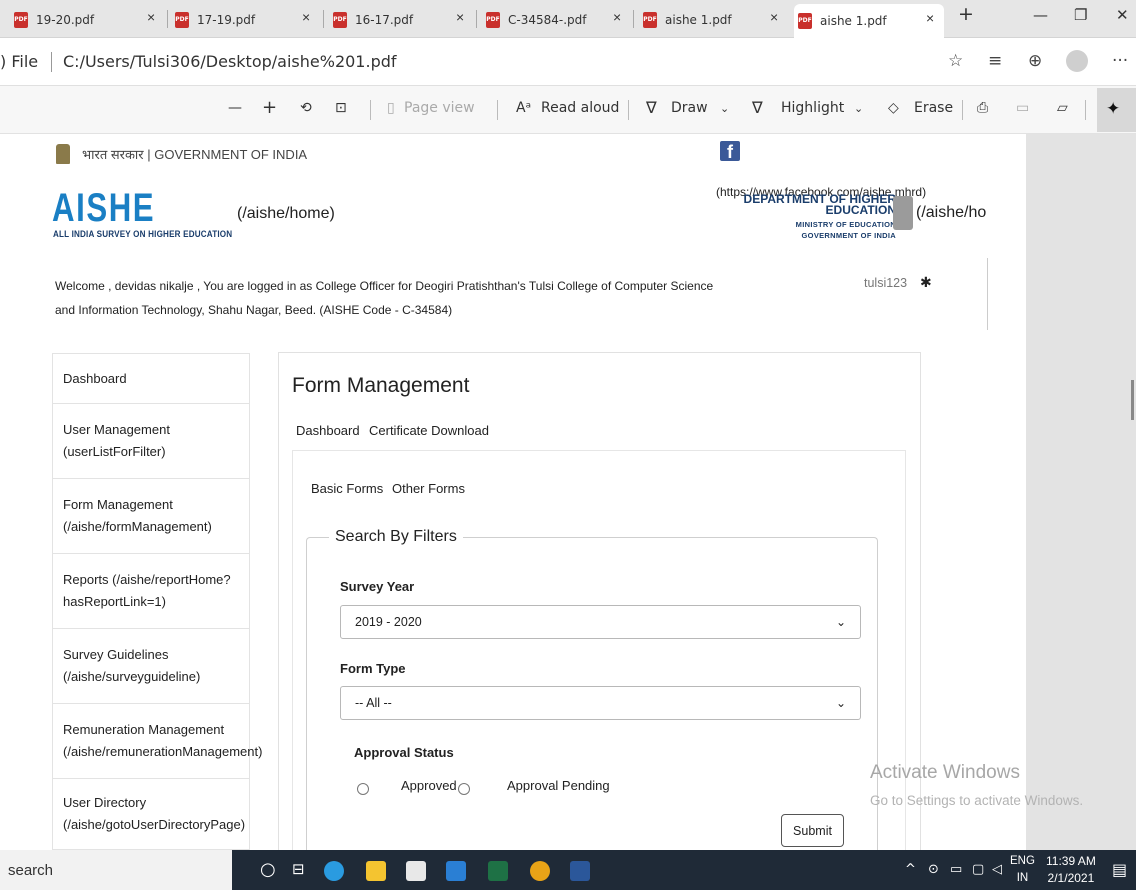 Image resolution: width=1136 pixels, height=890 pixels. What do you see at coordinates (730, 151) in the screenshot?
I see `facebook-icon: f` at bounding box center [730, 151].